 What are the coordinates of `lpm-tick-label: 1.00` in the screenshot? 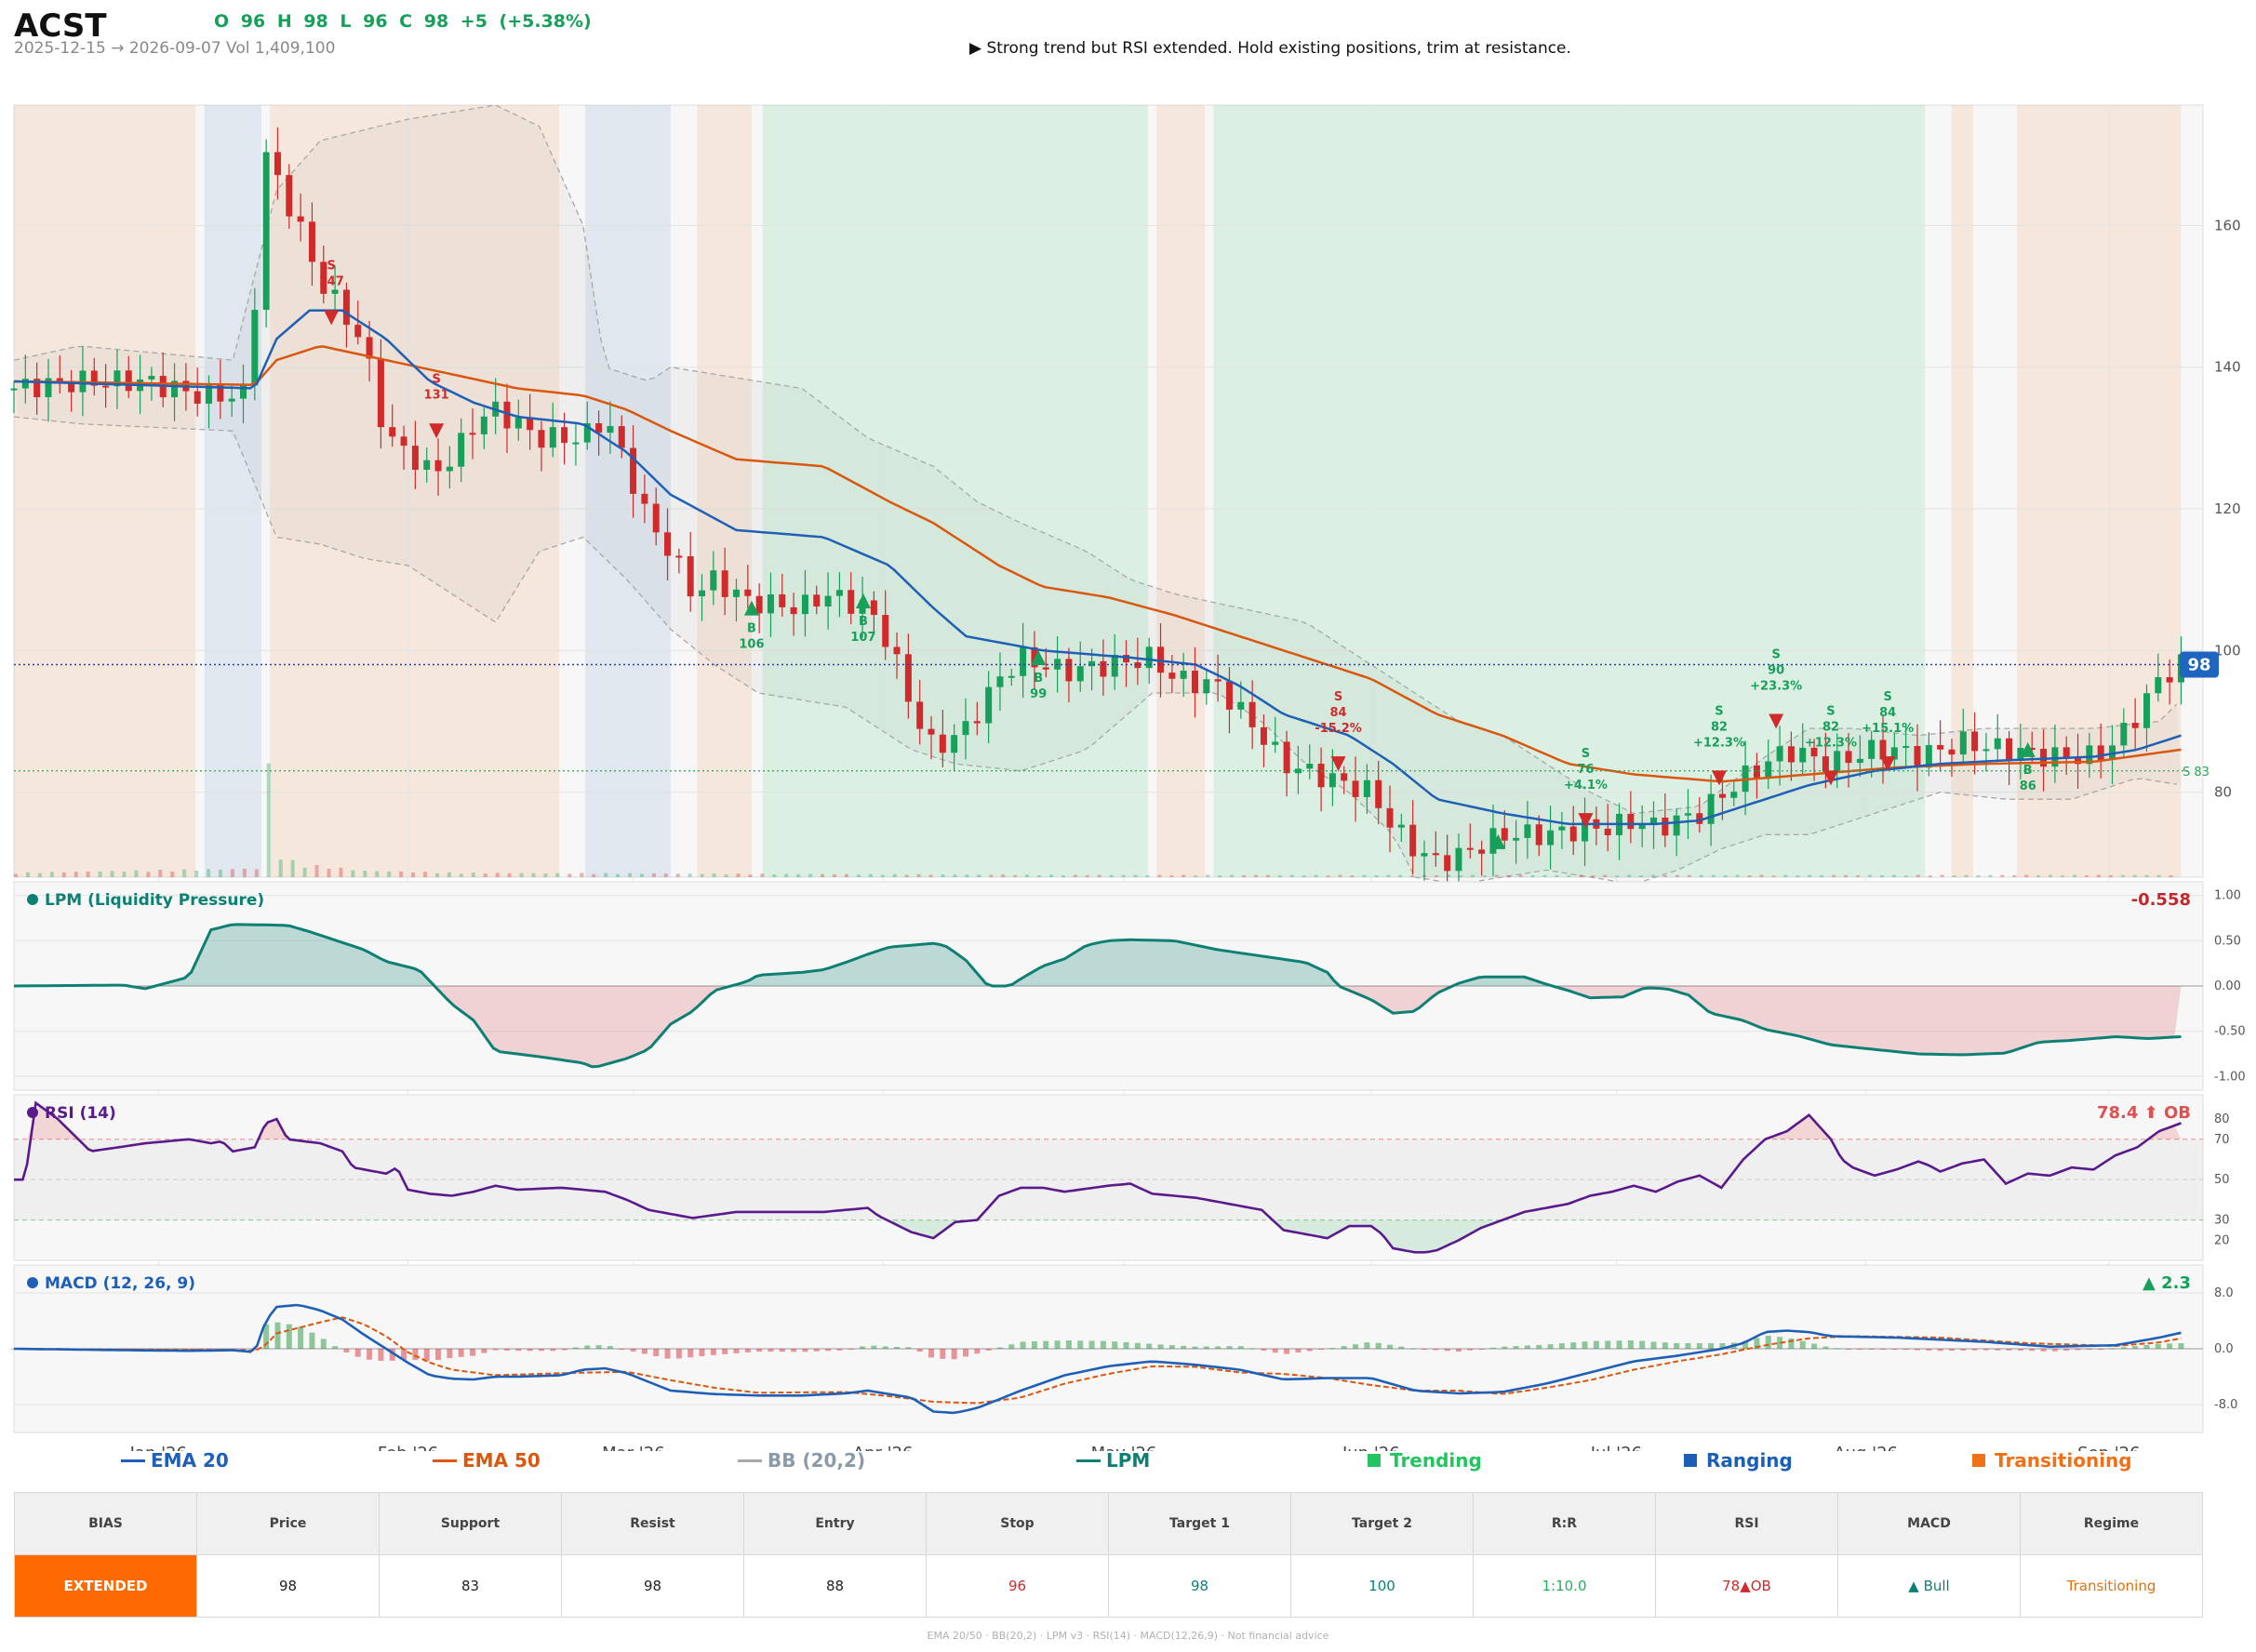 It's located at (2227, 896).